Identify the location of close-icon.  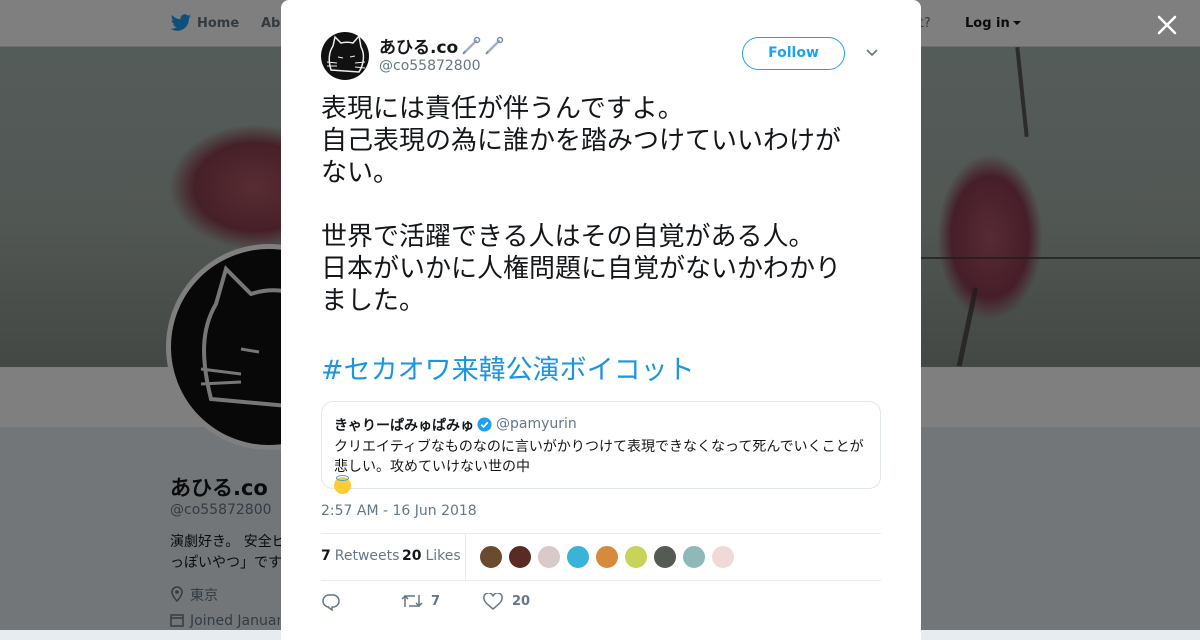
(1167, 25).